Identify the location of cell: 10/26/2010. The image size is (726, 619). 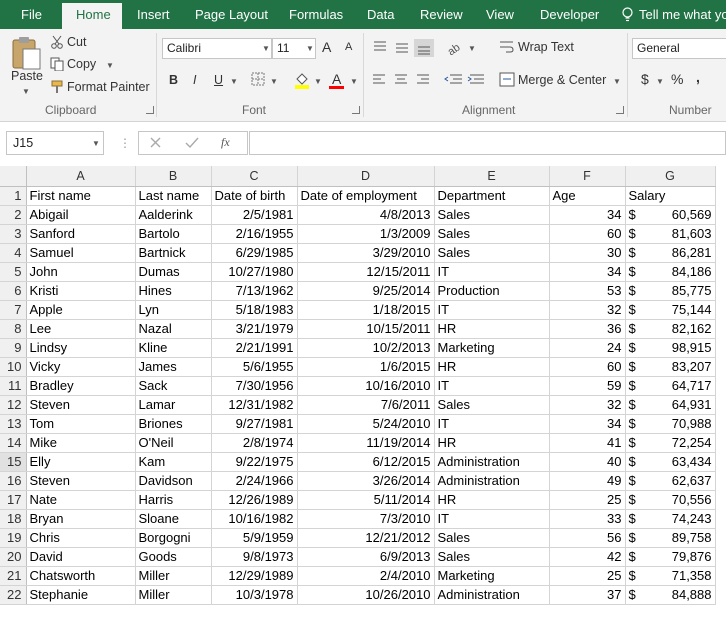
(366, 595).